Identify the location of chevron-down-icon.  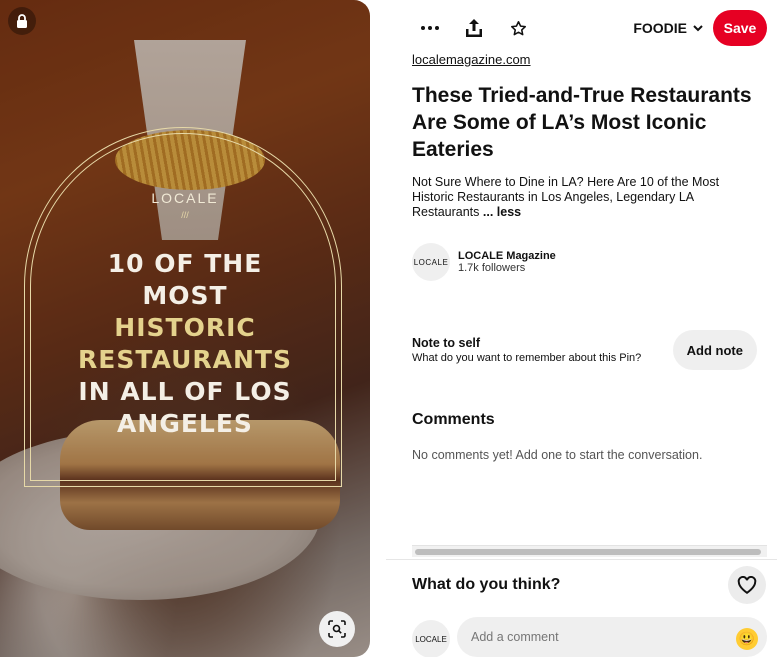
(698, 27).